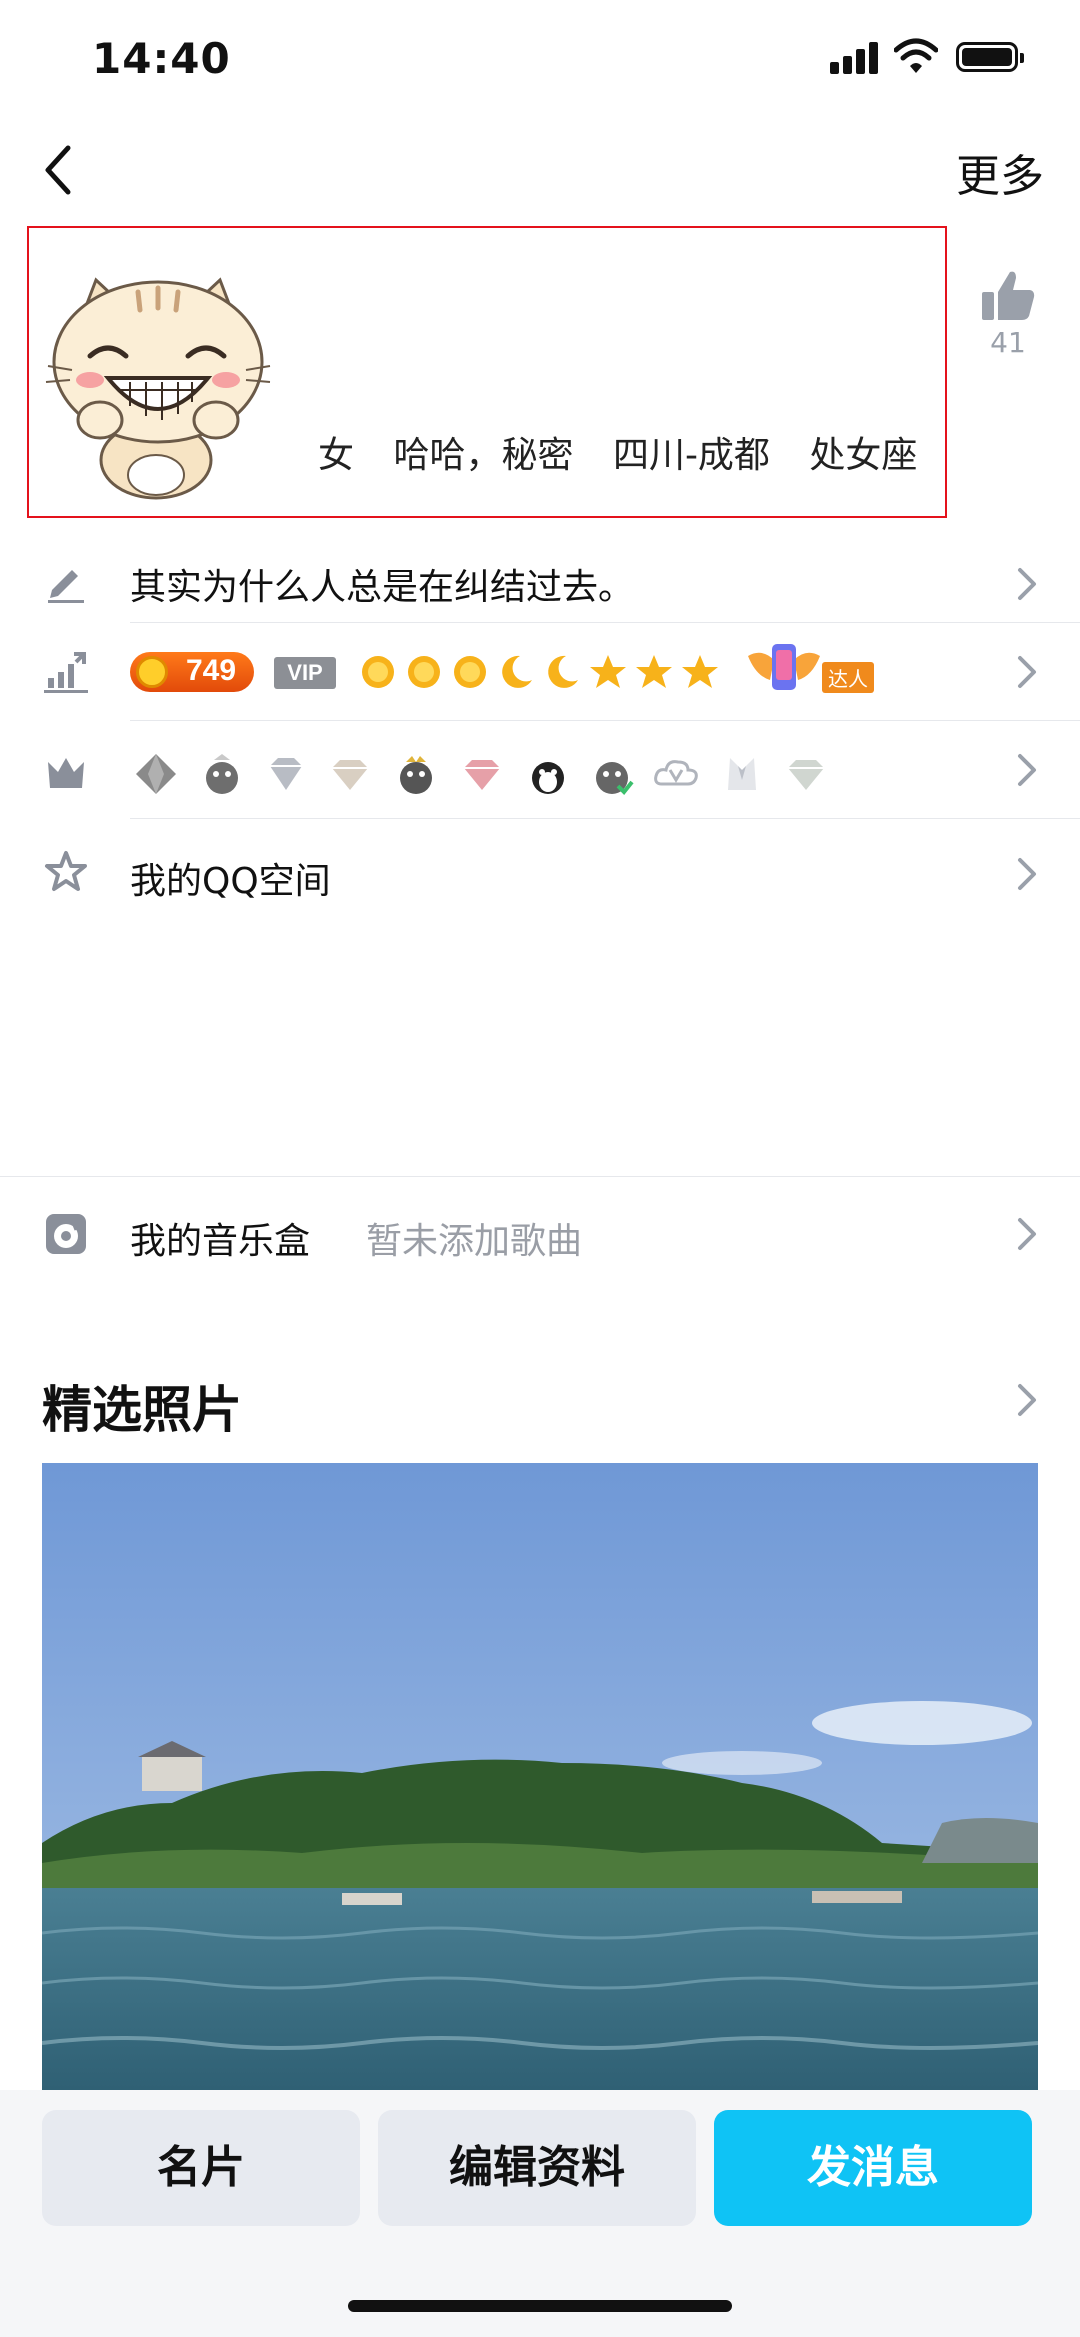 The width and height of the screenshot is (1080, 2337). Describe the element at coordinates (161, 58) in the screenshot. I see `status-time: 14:40` at that location.